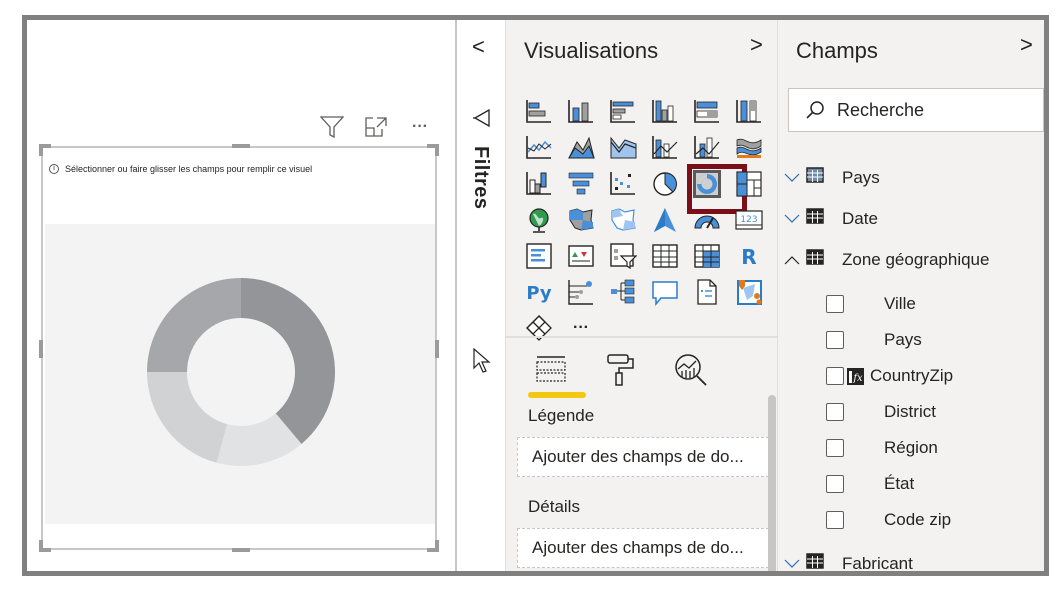 The height and width of the screenshot is (589, 1060). Describe the element at coordinates (41, 546) in the screenshot. I see `resize-handle-bl-v` at that location.